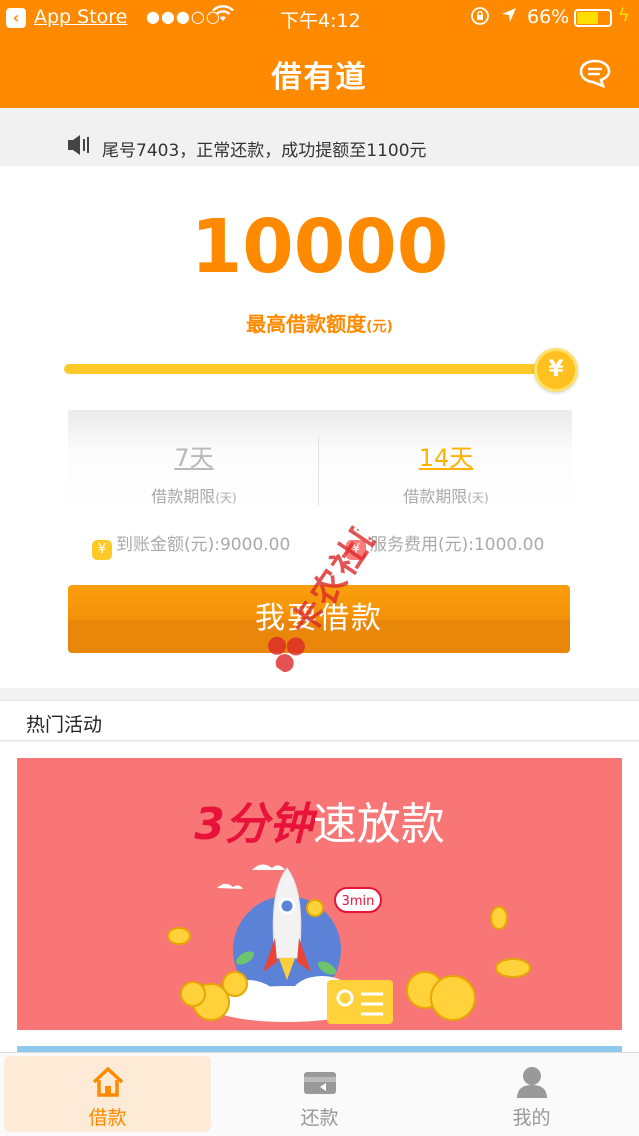 The image size is (639, 1136). What do you see at coordinates (306, 324) in the screenshot?
I see `amount-label-text: 最高借款额度` at bounding box center [306, 324].